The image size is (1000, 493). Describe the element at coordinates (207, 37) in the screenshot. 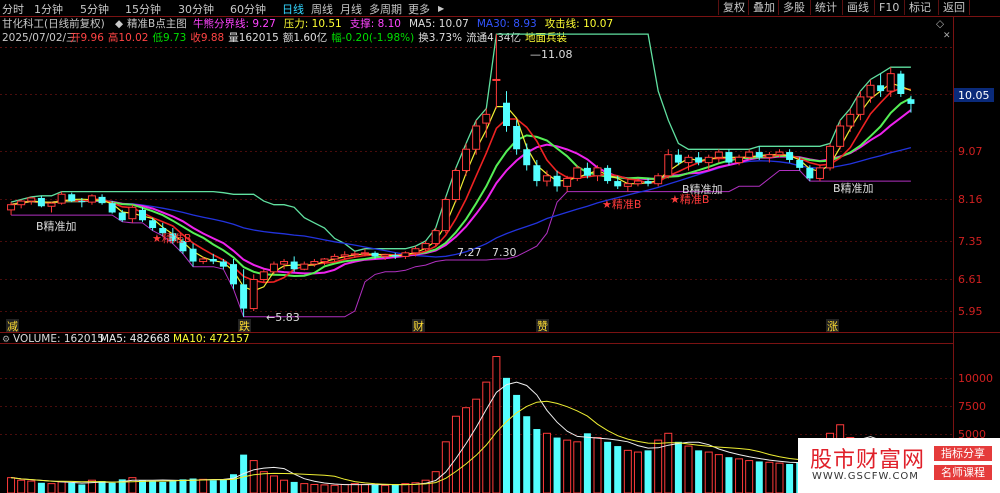

I see `quote-item: 收9.88` at that location.